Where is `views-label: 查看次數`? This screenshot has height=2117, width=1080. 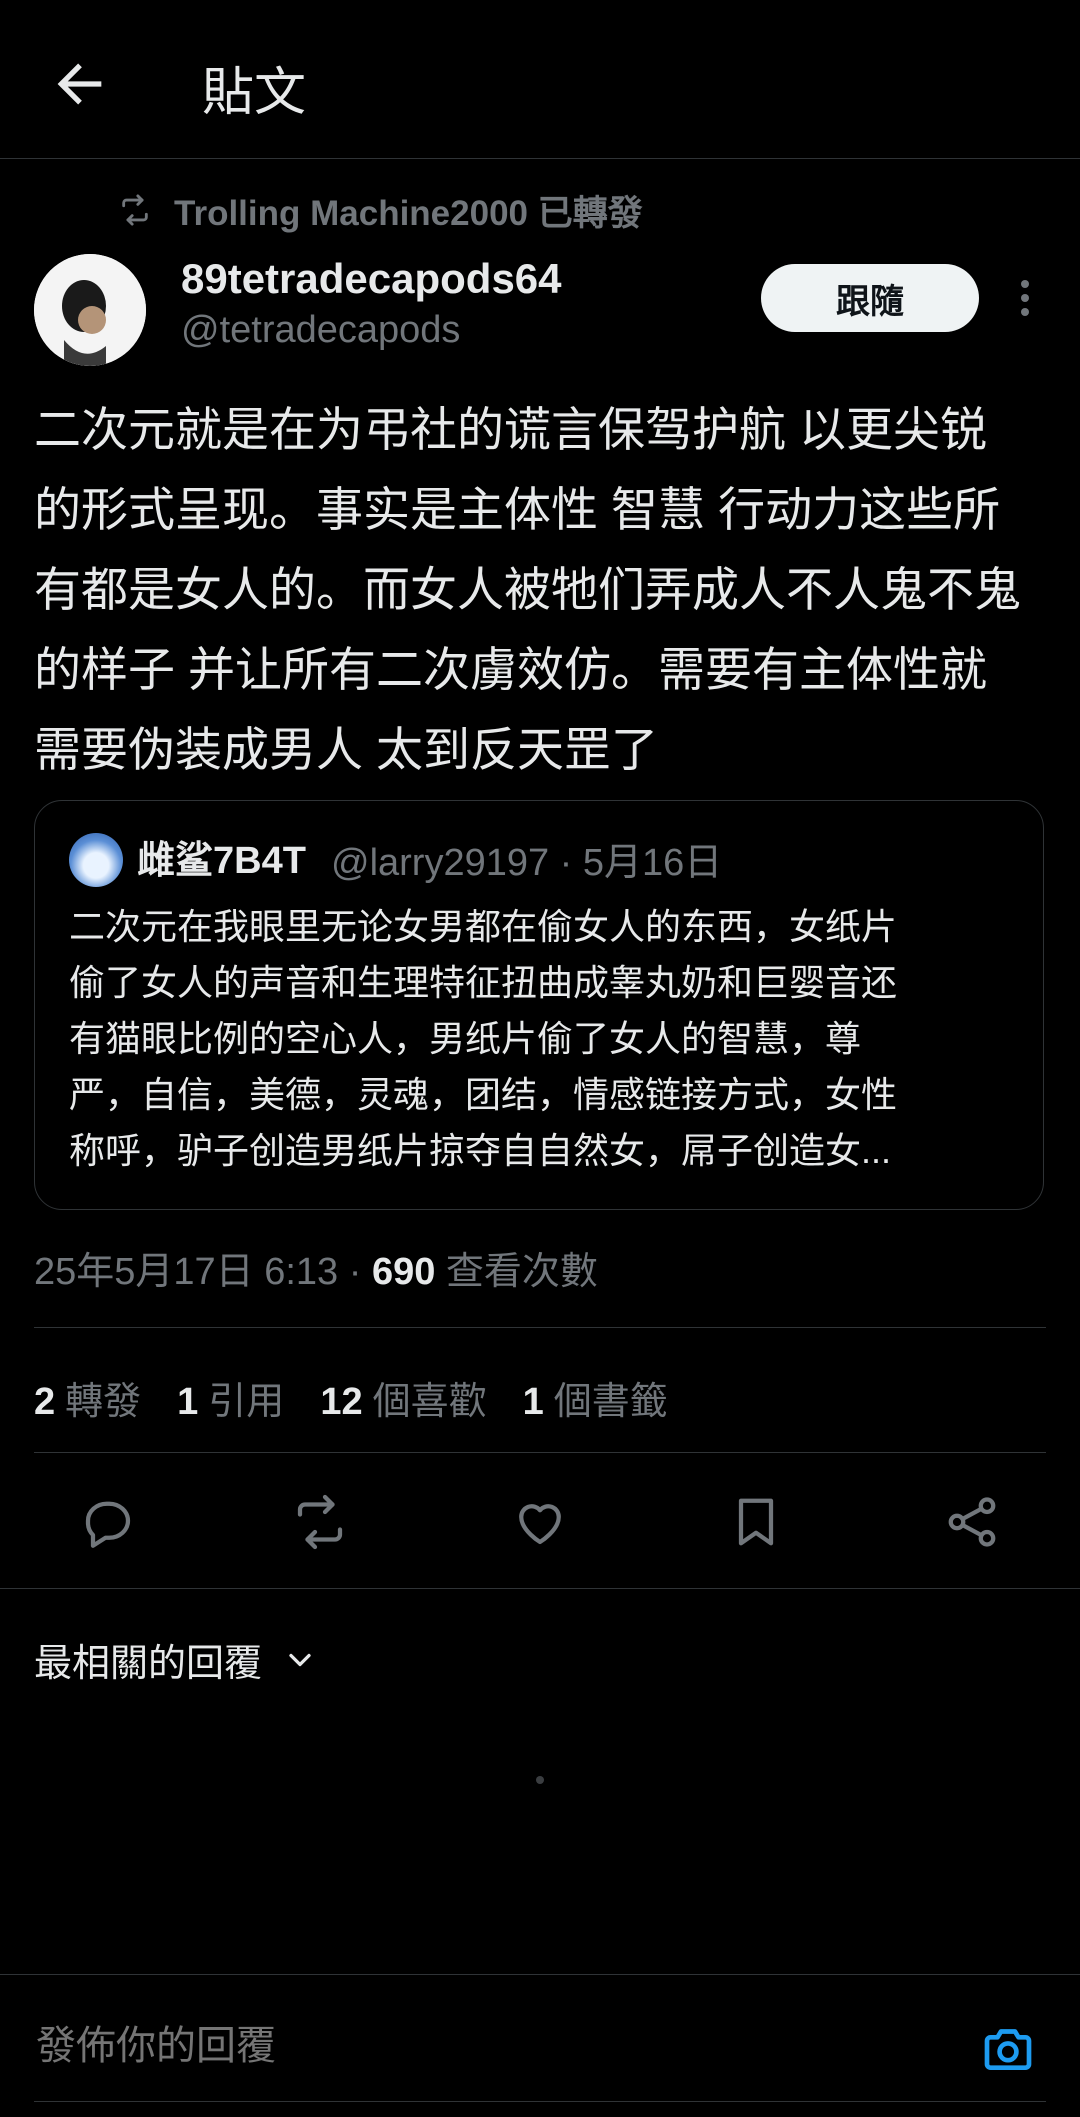
views-label: 查看次數 is located at coordinates (516, 1272).